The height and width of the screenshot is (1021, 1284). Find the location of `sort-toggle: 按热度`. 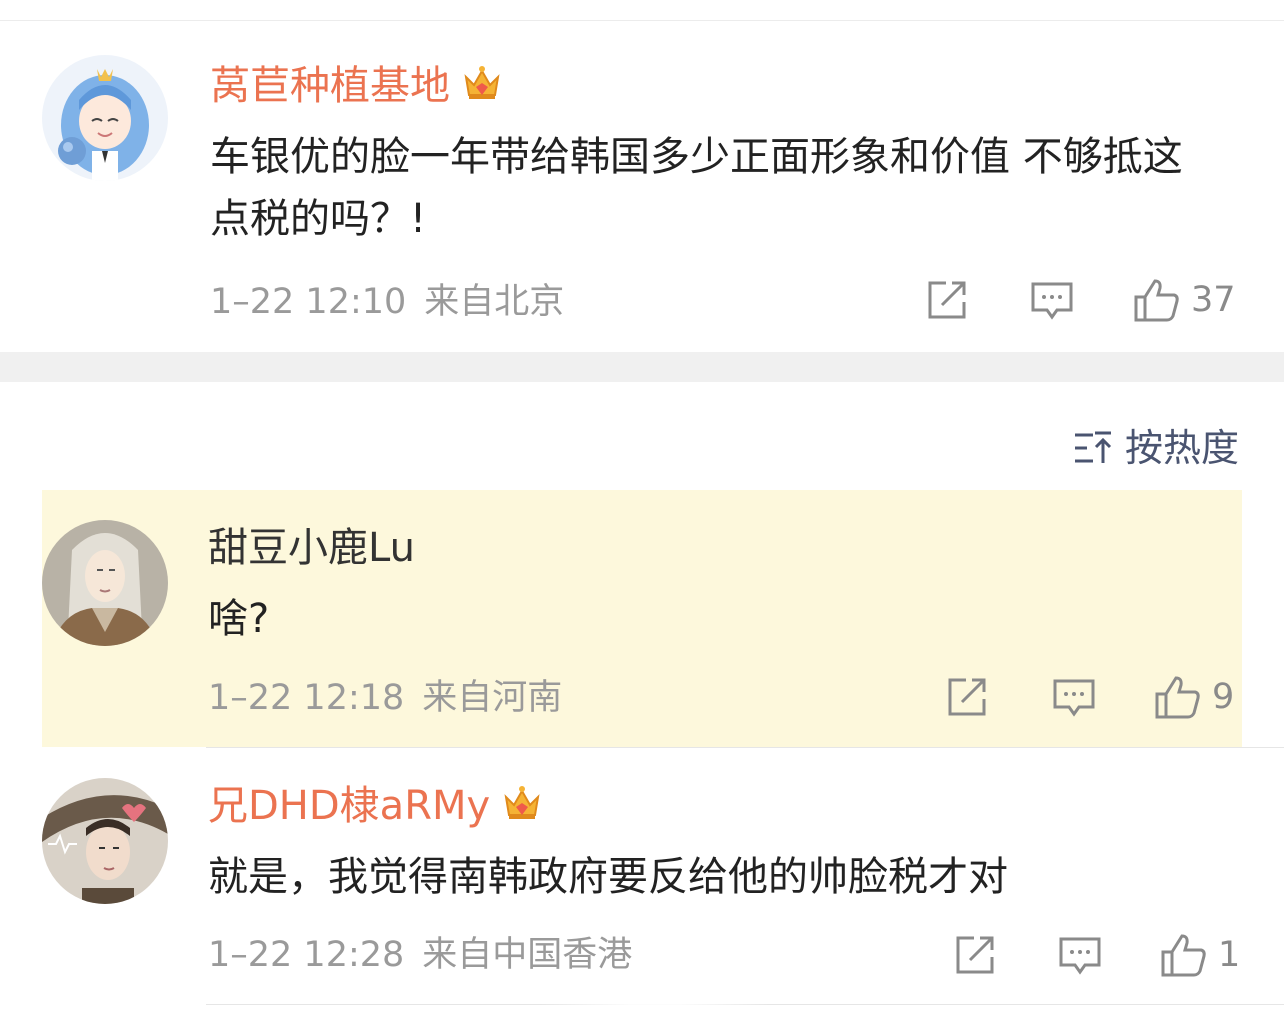

sort-toggle: 按热度 is located at coordinates (1156, 448).